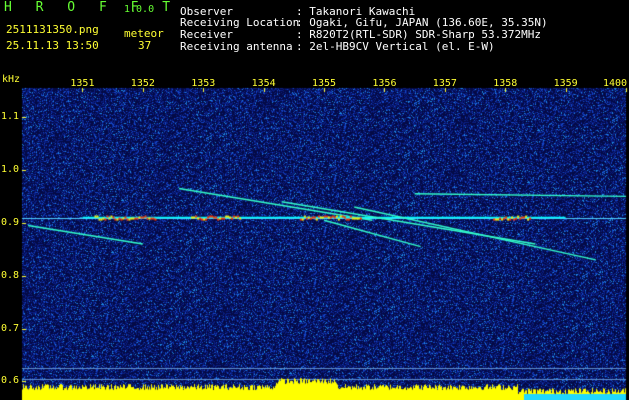 This screenshot has height=400, width=629. I want to click on filename: 2511131350.png, so click(52, 29).